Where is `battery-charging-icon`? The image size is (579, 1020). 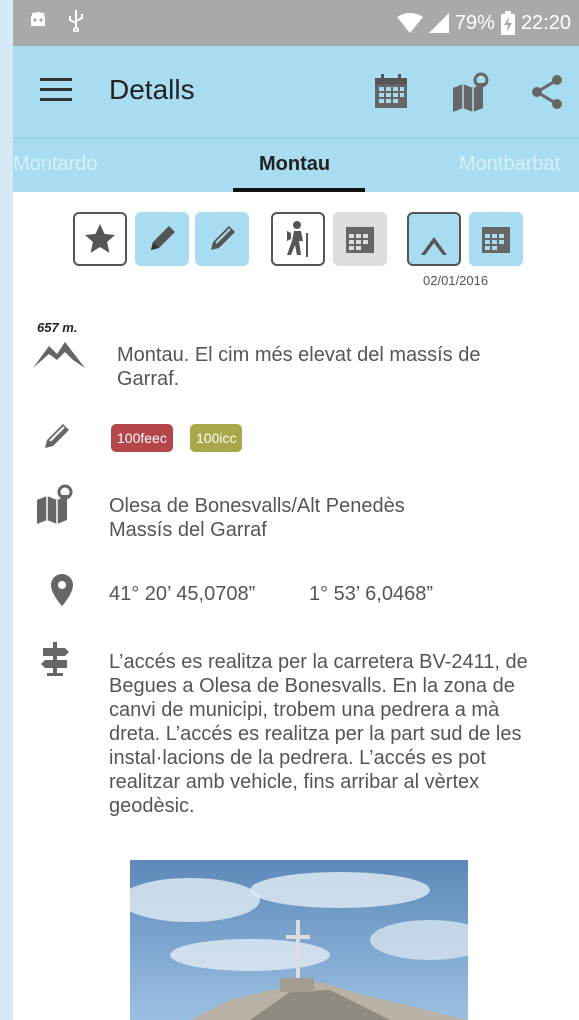 battery-charging-icon is located at coordinates (507, 23).